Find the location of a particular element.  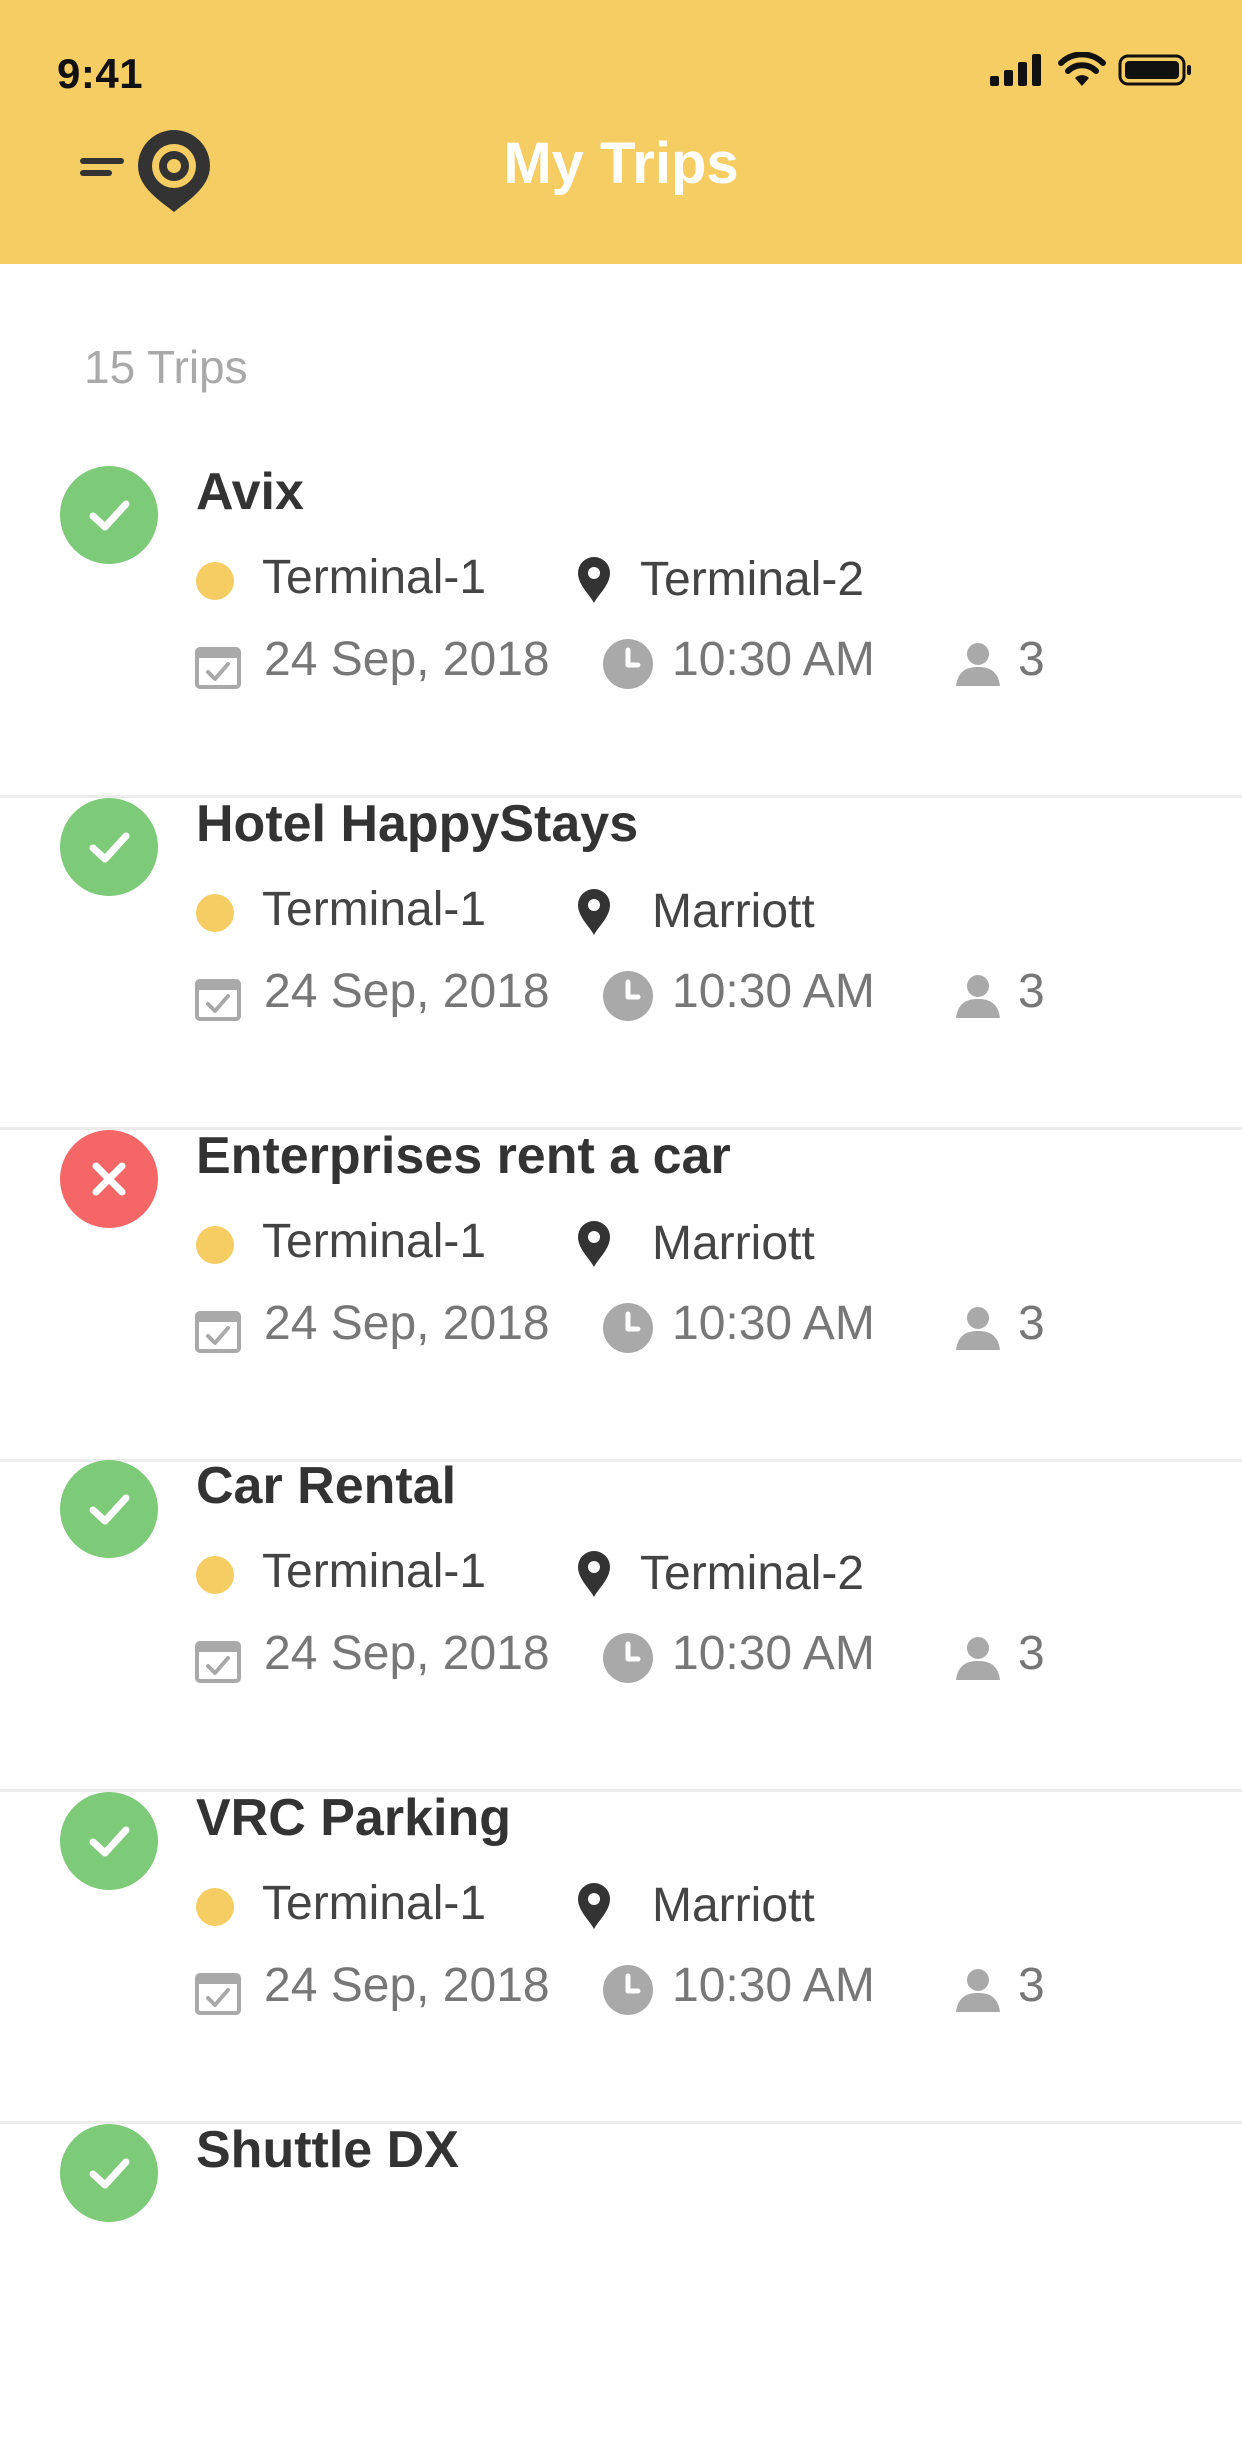

trip-name: Car Rental is located at coordinates (326, 1486).